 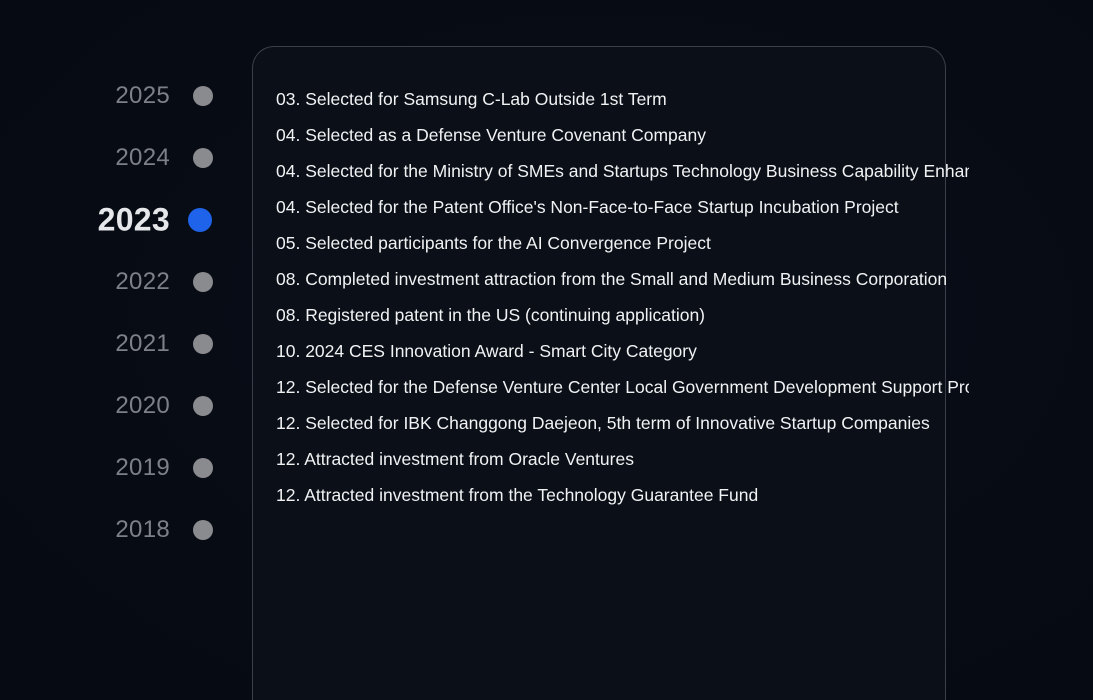 I want to click on year-item-2025: 2025, so click(x=115, y=96).